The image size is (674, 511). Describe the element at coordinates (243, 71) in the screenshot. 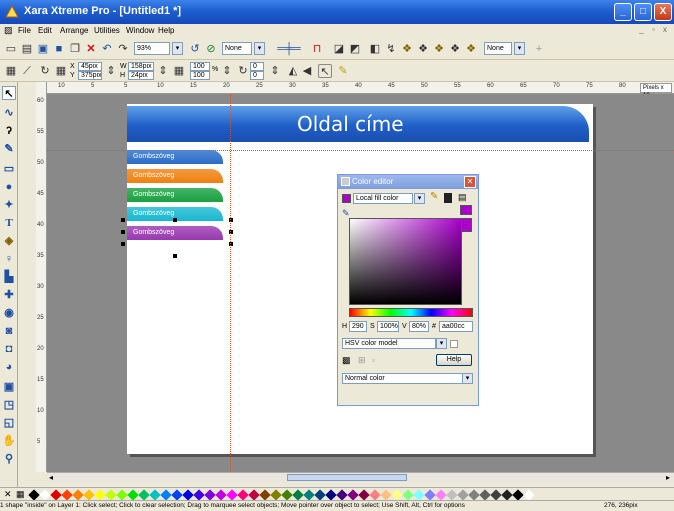

I see `rotate-field-icon: ↻` at that location.